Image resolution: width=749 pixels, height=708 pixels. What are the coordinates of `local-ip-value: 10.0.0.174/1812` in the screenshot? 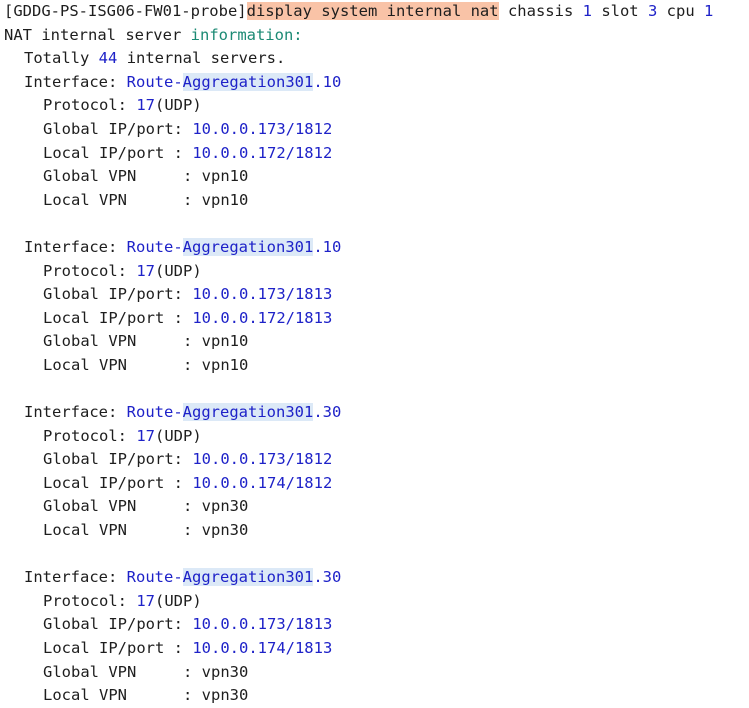 It's located at (262, 482).